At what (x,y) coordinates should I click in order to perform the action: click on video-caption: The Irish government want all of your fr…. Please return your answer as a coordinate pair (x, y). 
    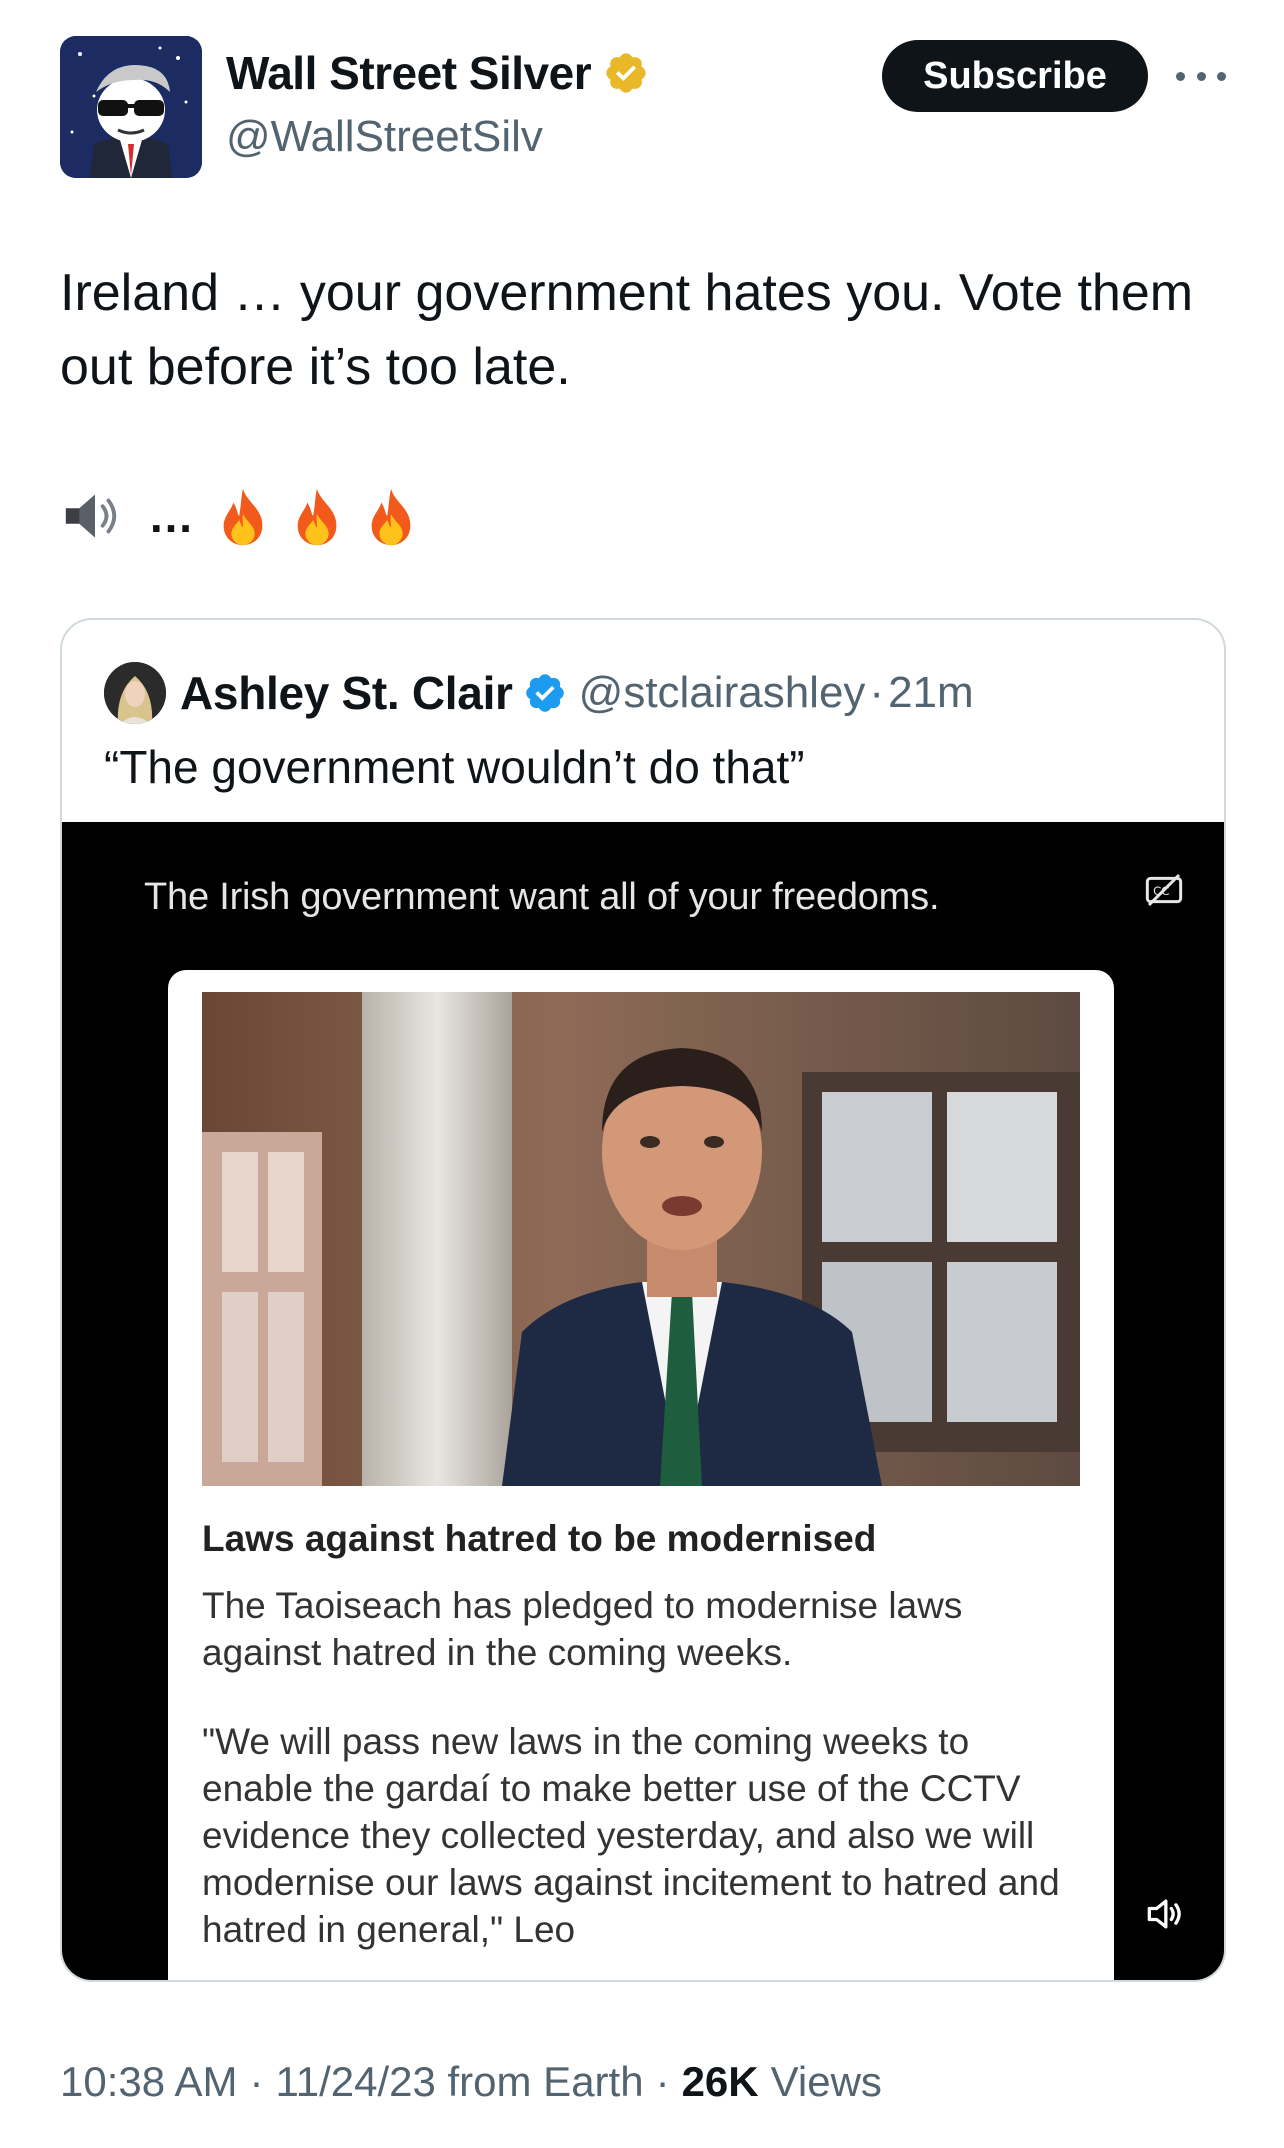
    Looking at the image, I should click on (542, 897).